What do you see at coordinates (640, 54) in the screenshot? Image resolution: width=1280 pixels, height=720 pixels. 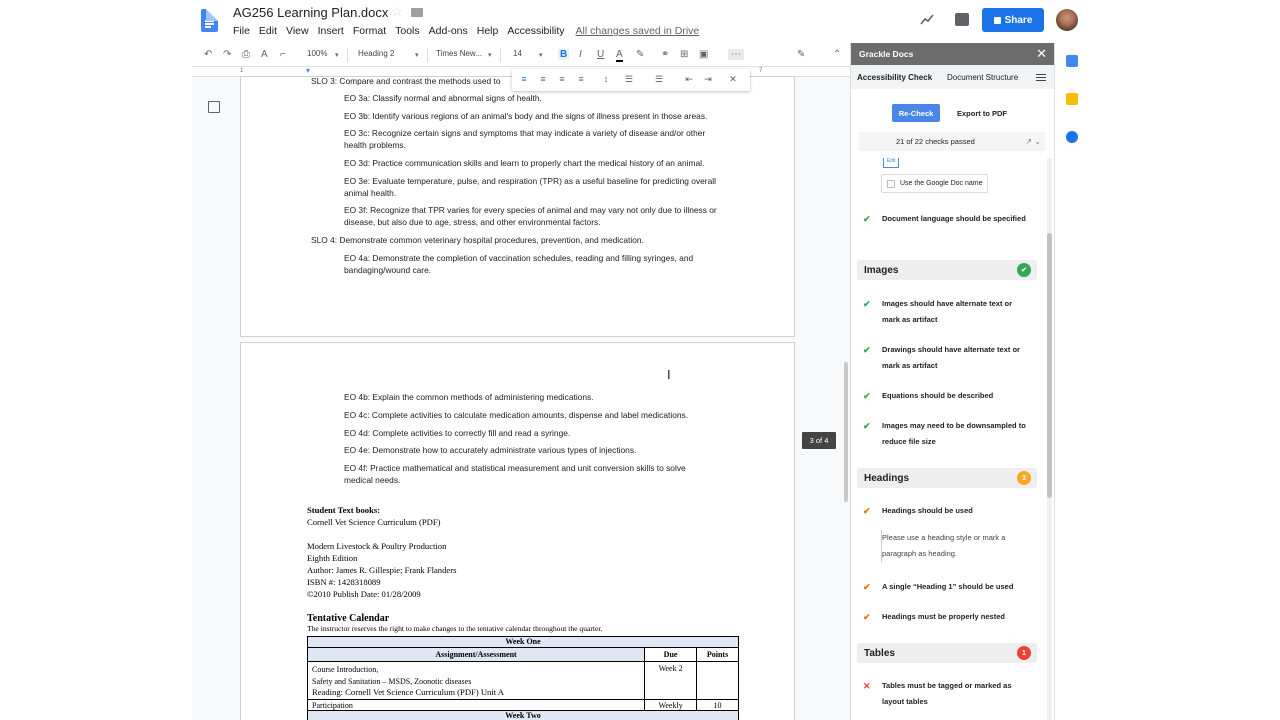 I see `highlight-icon: ✎` at bounding box center [640, 54].